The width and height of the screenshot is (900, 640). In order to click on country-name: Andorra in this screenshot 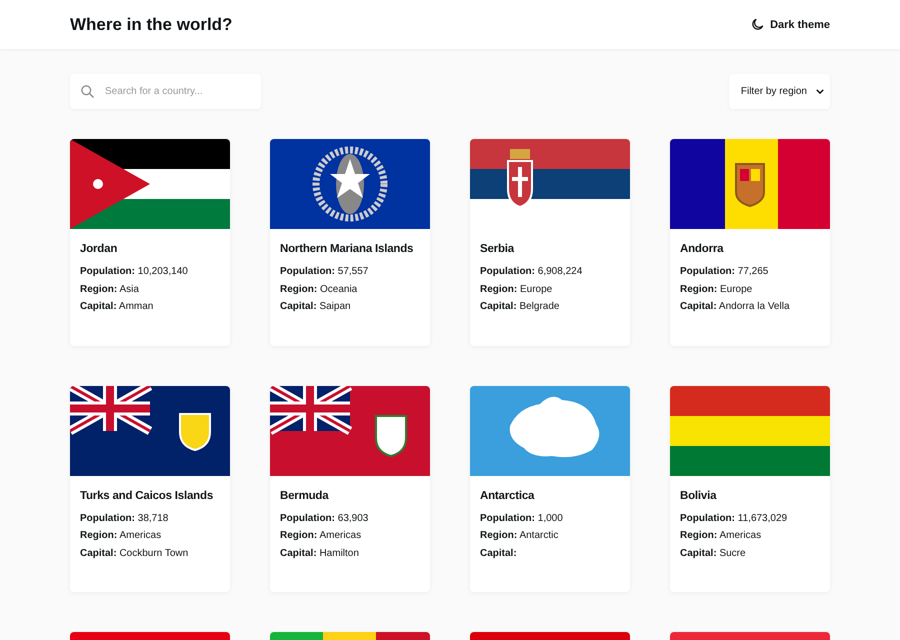, I will do `click(702, 249)`.